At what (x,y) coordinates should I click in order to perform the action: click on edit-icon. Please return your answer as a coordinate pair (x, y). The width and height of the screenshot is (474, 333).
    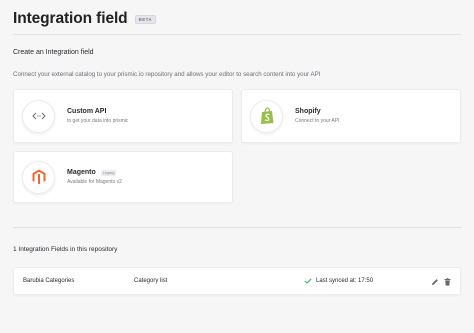
    Looking at the image, I should click on (434, 281).